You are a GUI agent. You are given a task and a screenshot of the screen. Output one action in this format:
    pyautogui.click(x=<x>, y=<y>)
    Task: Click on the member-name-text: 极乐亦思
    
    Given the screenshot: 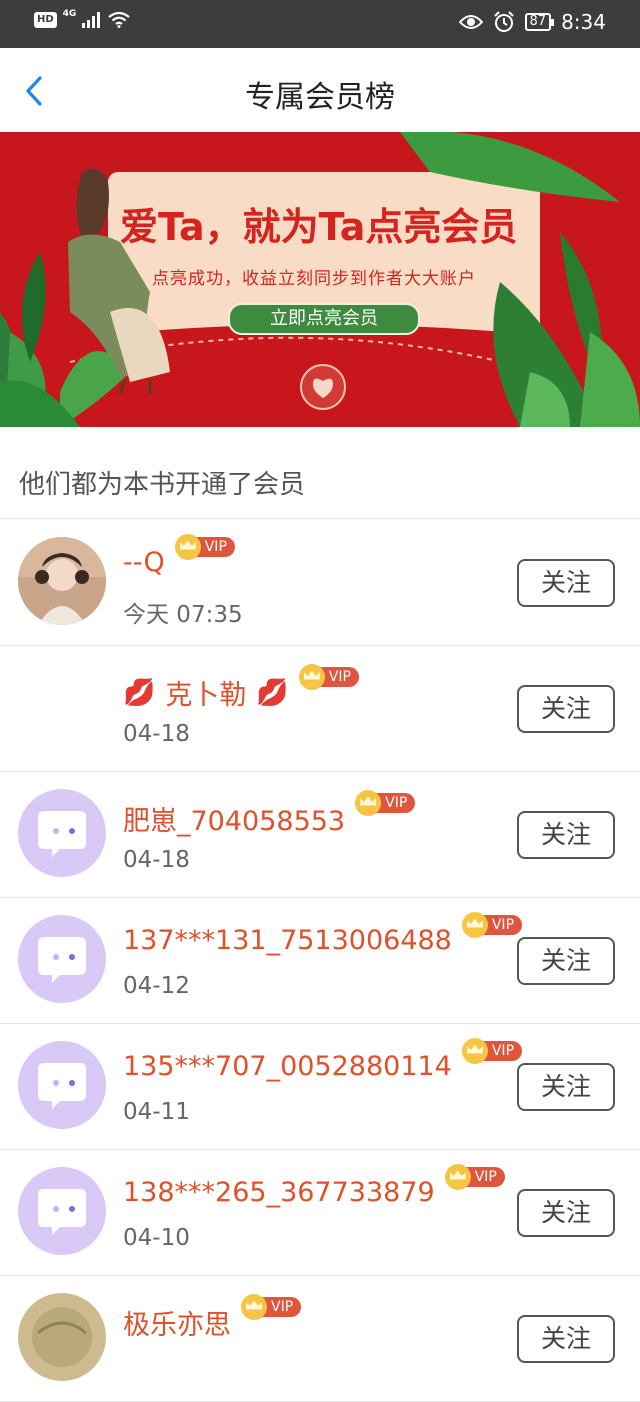 What is the action you would take?
    pyautogui.click(x=177, y=1325)
    